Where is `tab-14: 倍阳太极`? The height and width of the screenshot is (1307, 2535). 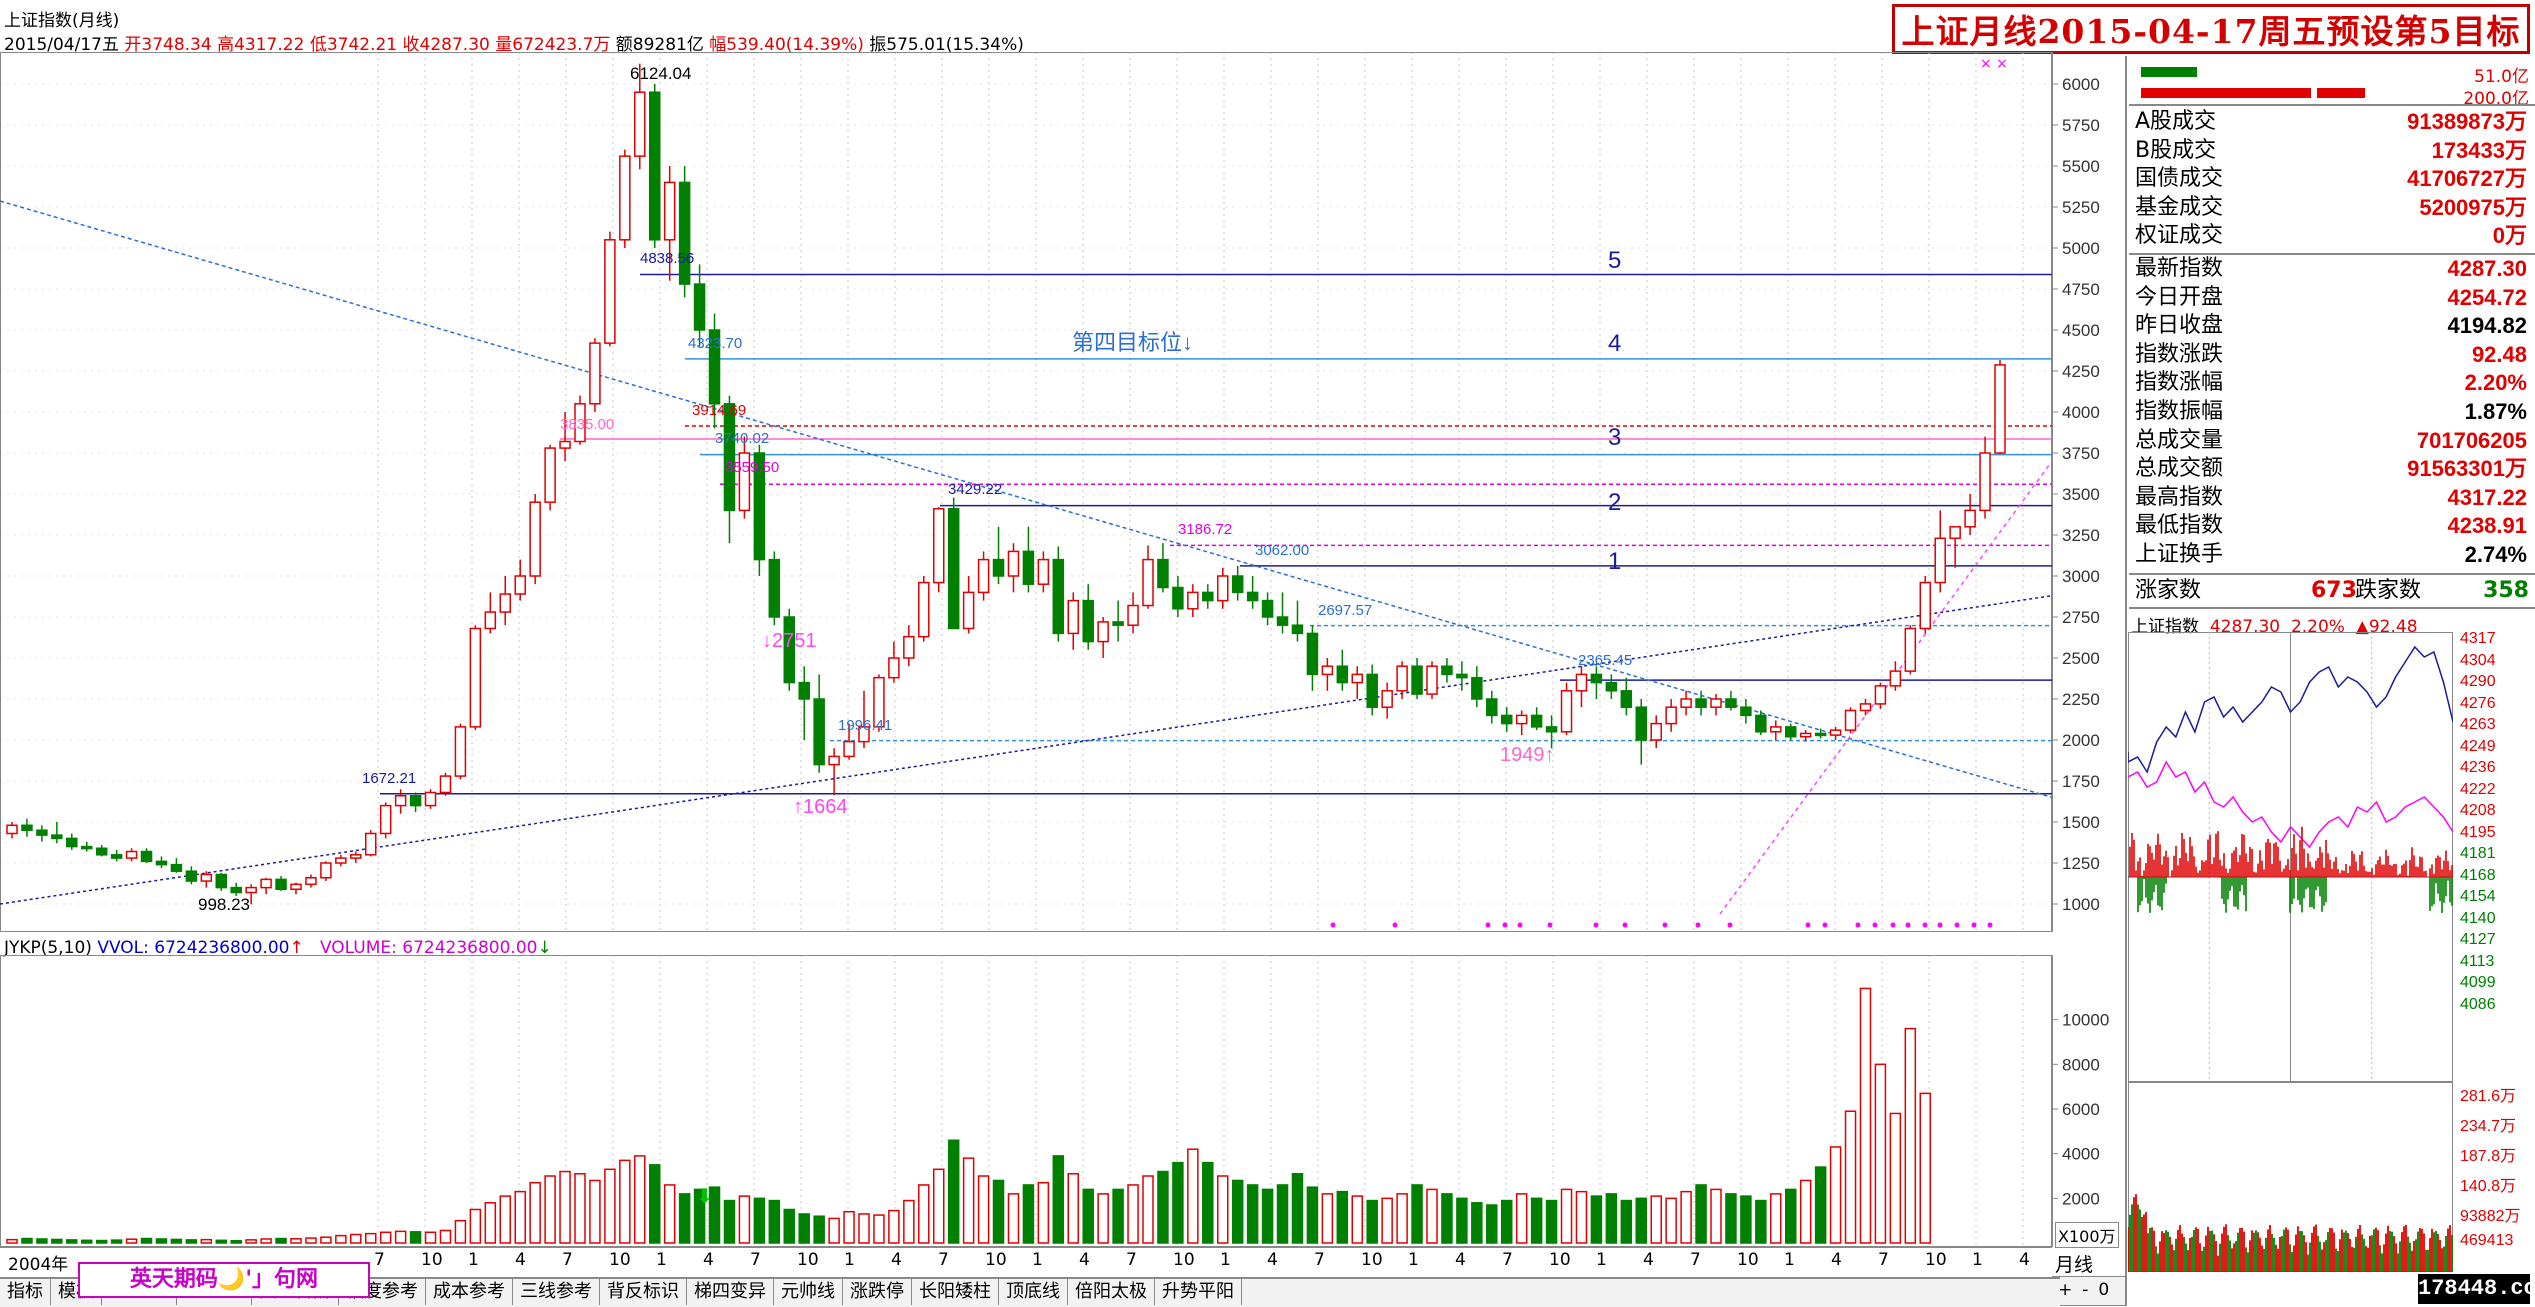
tab-14: 倍阳太极 is located at coordinates (1111, 1292).